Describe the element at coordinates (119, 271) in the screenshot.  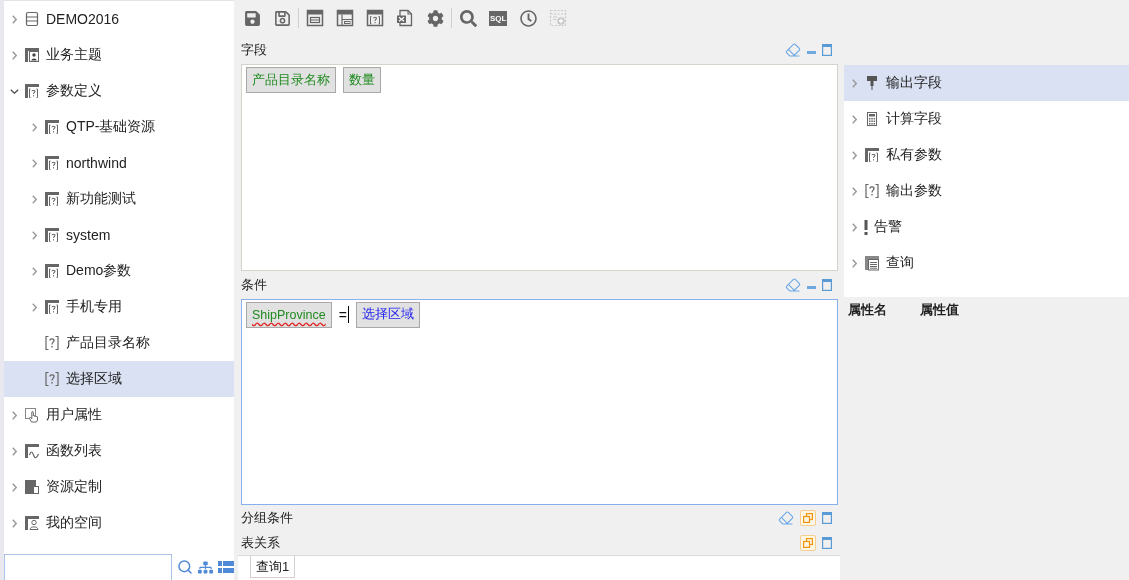
I see `tree-item: Demo参数` at that location.